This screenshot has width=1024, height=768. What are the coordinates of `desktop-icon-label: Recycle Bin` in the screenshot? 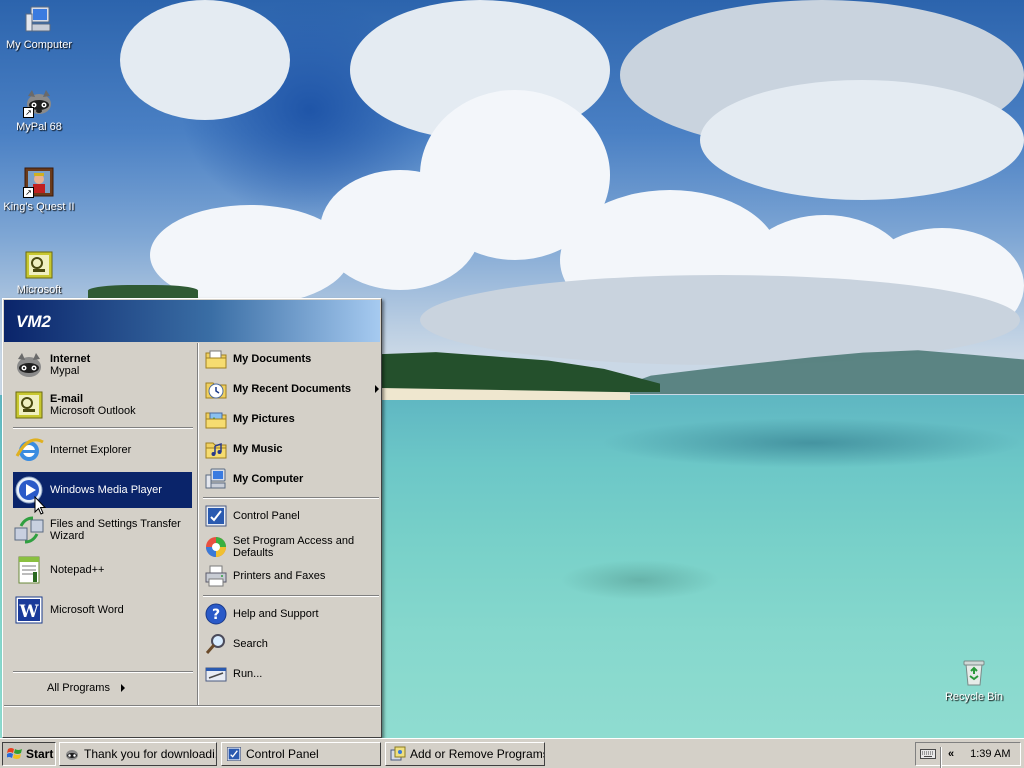 It's located at (974, 697).